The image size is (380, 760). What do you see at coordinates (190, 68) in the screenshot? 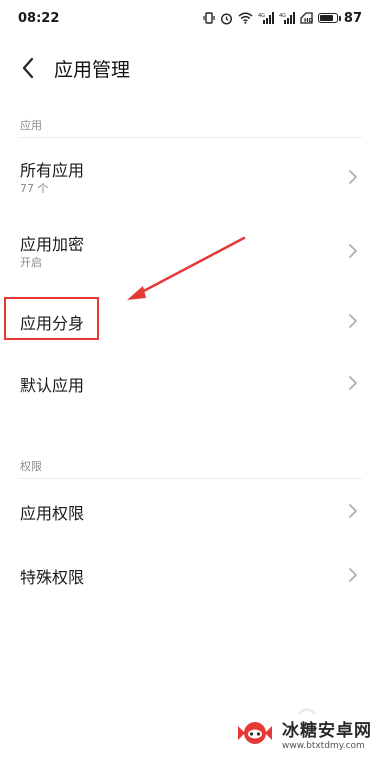
I see `header: 应用管理` at bounding box center [190, 68].